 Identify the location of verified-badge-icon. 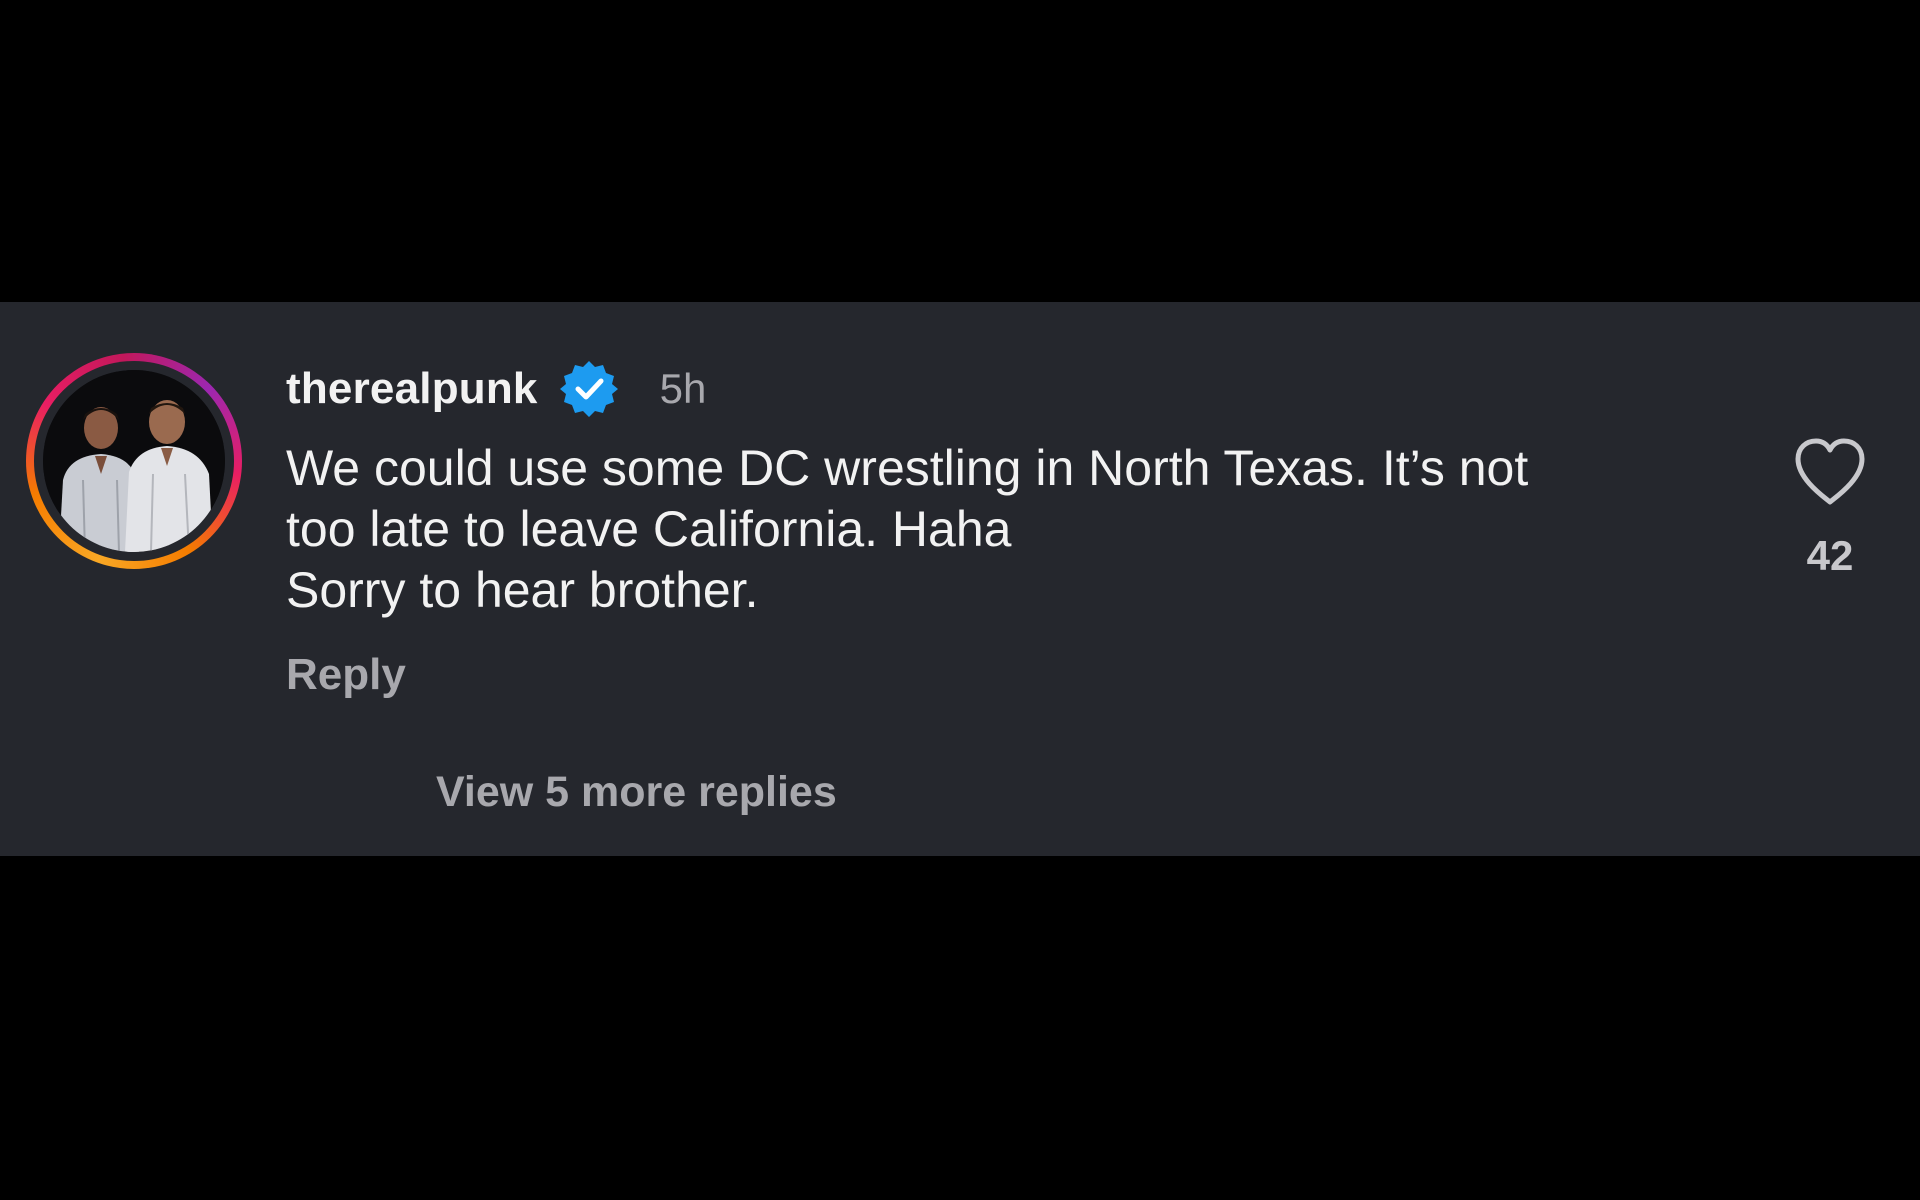
(589, 389).